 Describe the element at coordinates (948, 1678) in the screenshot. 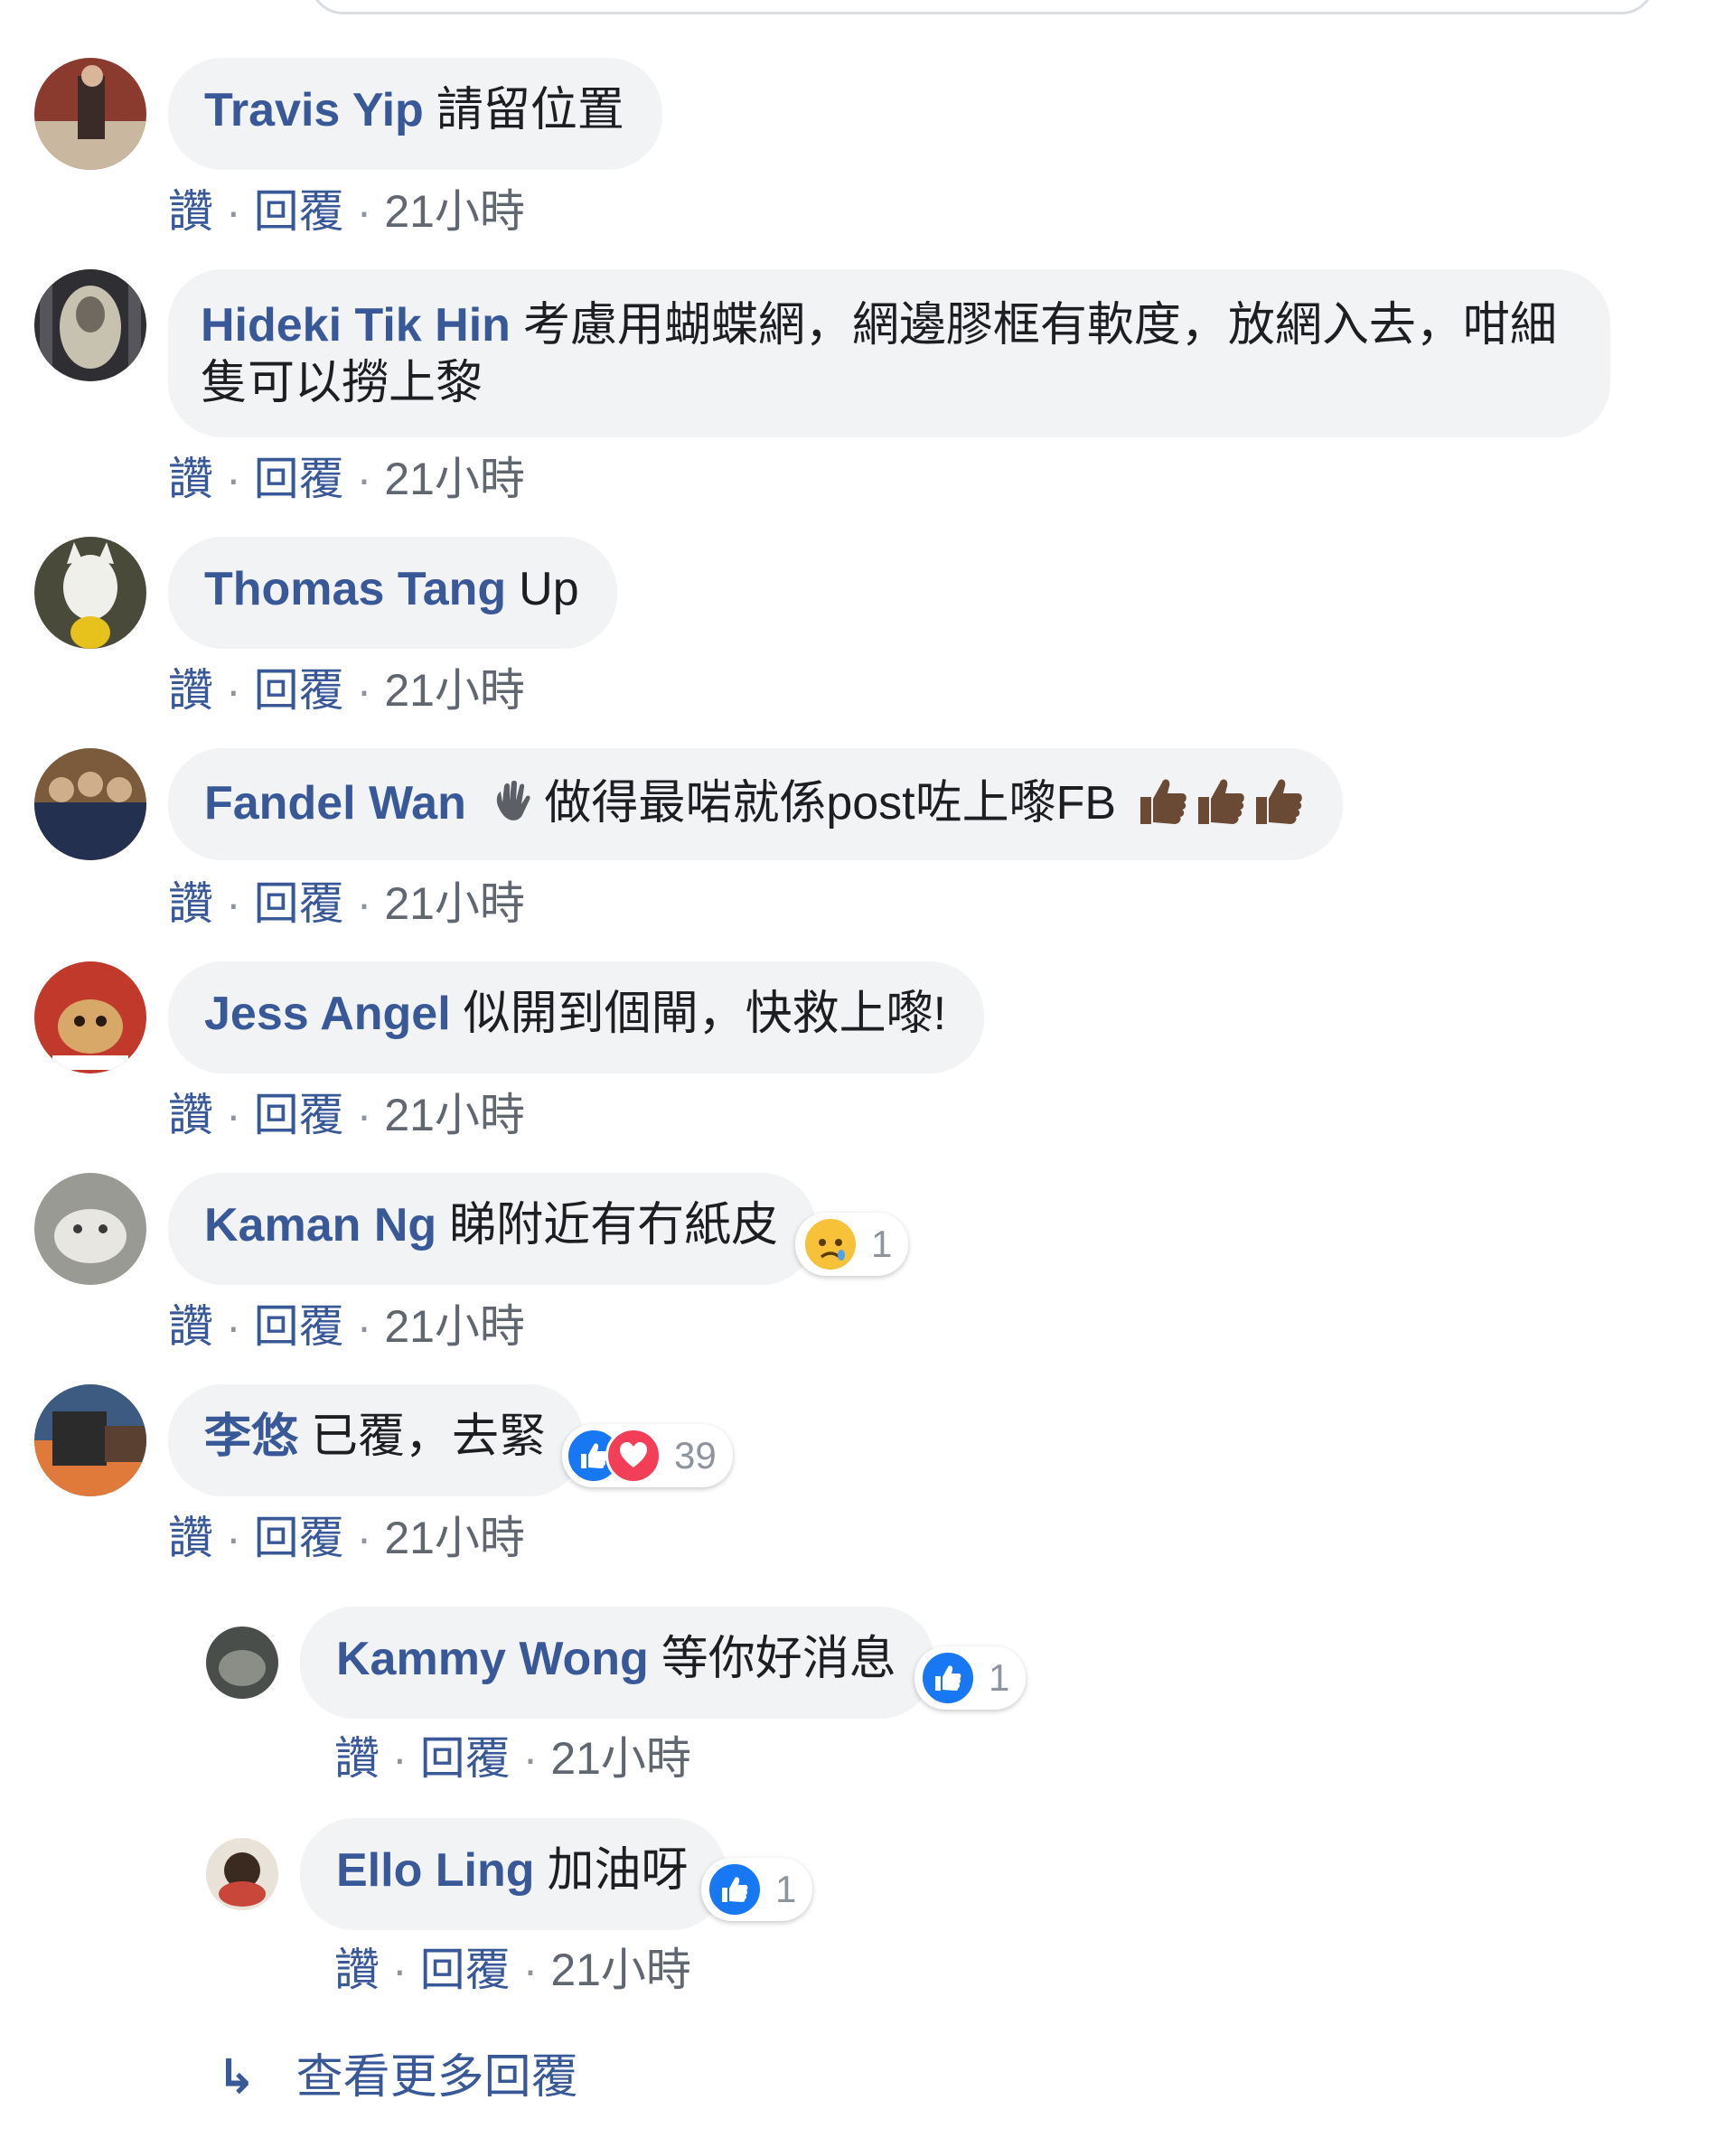

I see `like-reaction-icon` at that location.